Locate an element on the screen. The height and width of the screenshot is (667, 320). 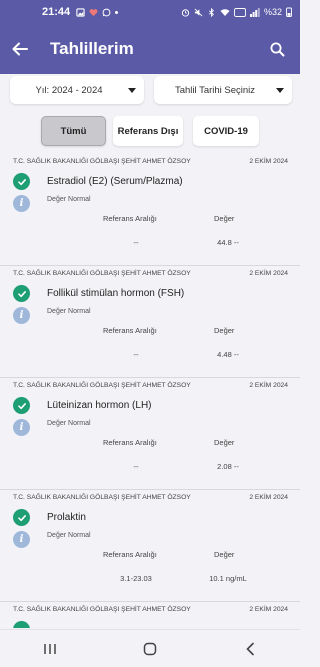
date-dropdown: Tahlil Tarihi Seçiniz is located at coordinates (223, 90).